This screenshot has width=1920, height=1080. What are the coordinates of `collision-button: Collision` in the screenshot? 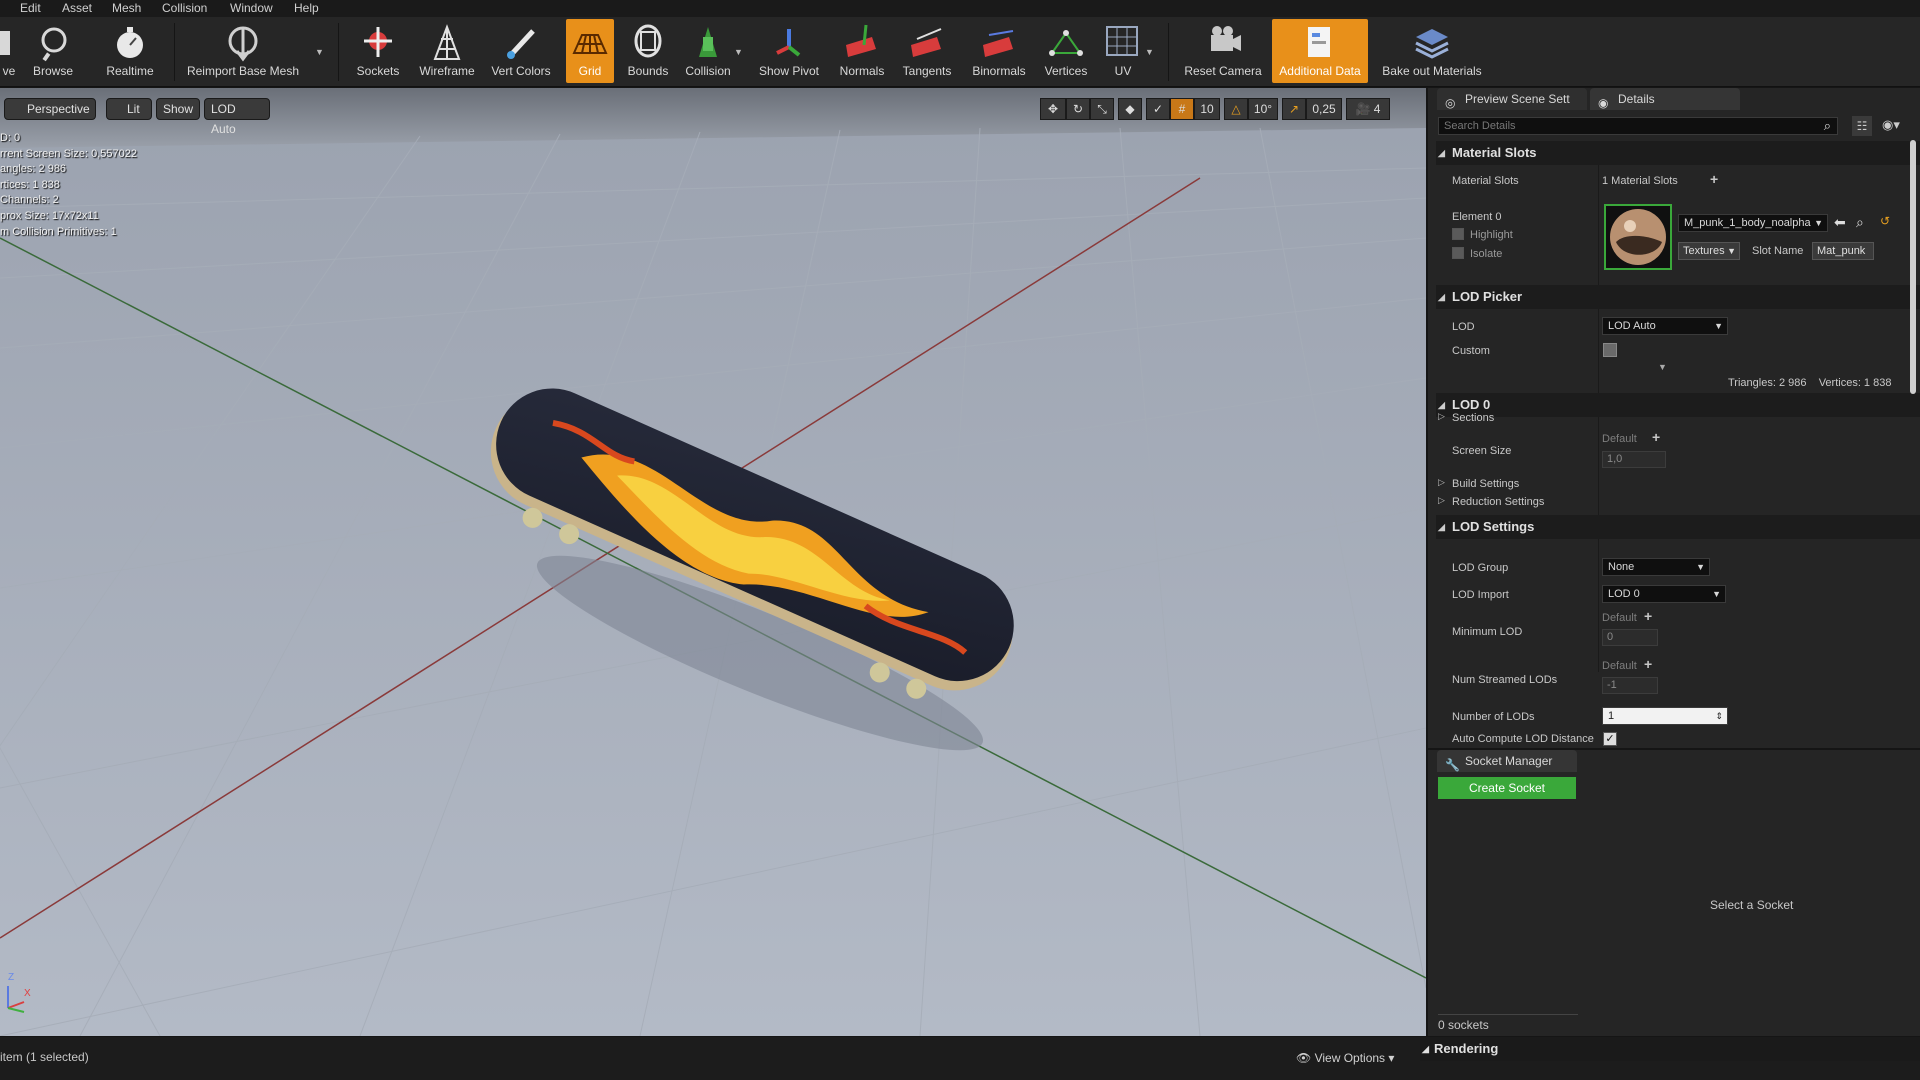 It's located at (708, 51).